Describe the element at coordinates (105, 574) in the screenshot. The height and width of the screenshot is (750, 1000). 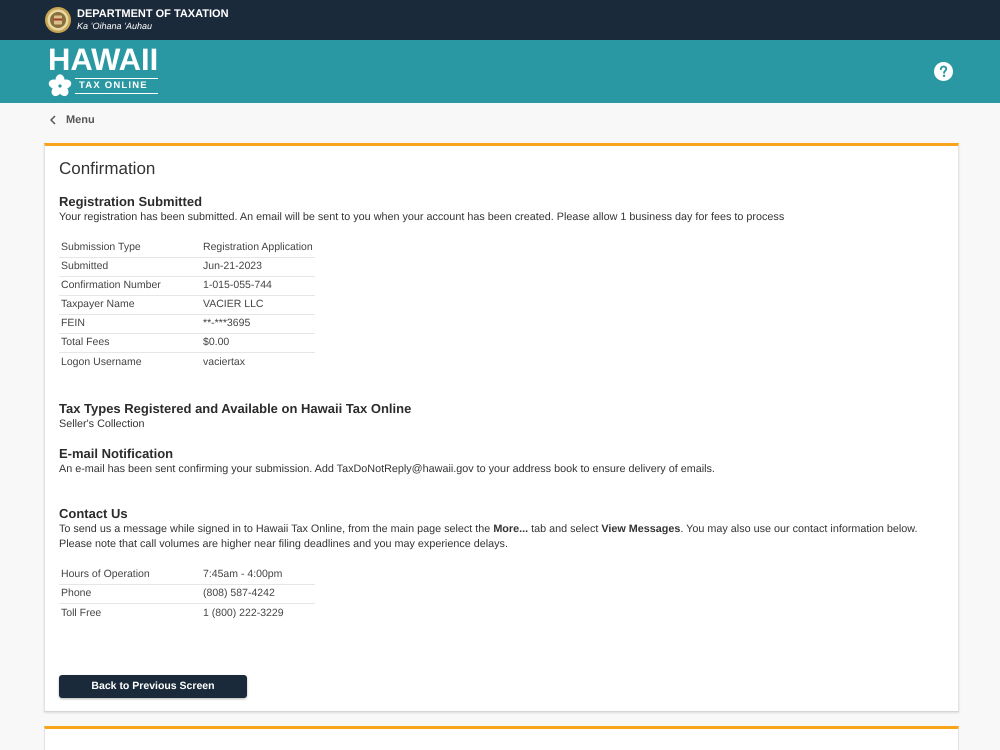
I see `table-label: Hours of Operation` at that location.